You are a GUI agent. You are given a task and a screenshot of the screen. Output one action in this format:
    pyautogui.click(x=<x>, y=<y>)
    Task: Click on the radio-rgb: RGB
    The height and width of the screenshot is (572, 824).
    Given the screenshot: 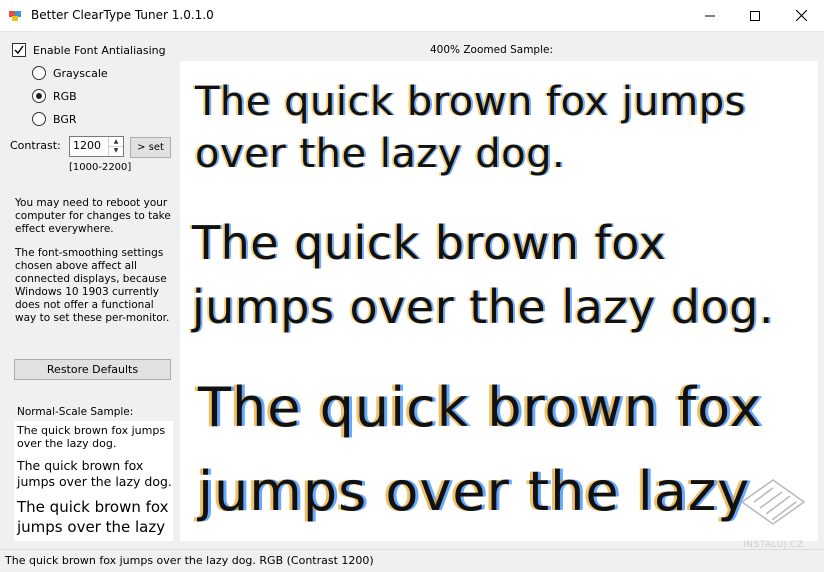 What is the action you would take?
    pyautogui.click(x=54, y=96)
    